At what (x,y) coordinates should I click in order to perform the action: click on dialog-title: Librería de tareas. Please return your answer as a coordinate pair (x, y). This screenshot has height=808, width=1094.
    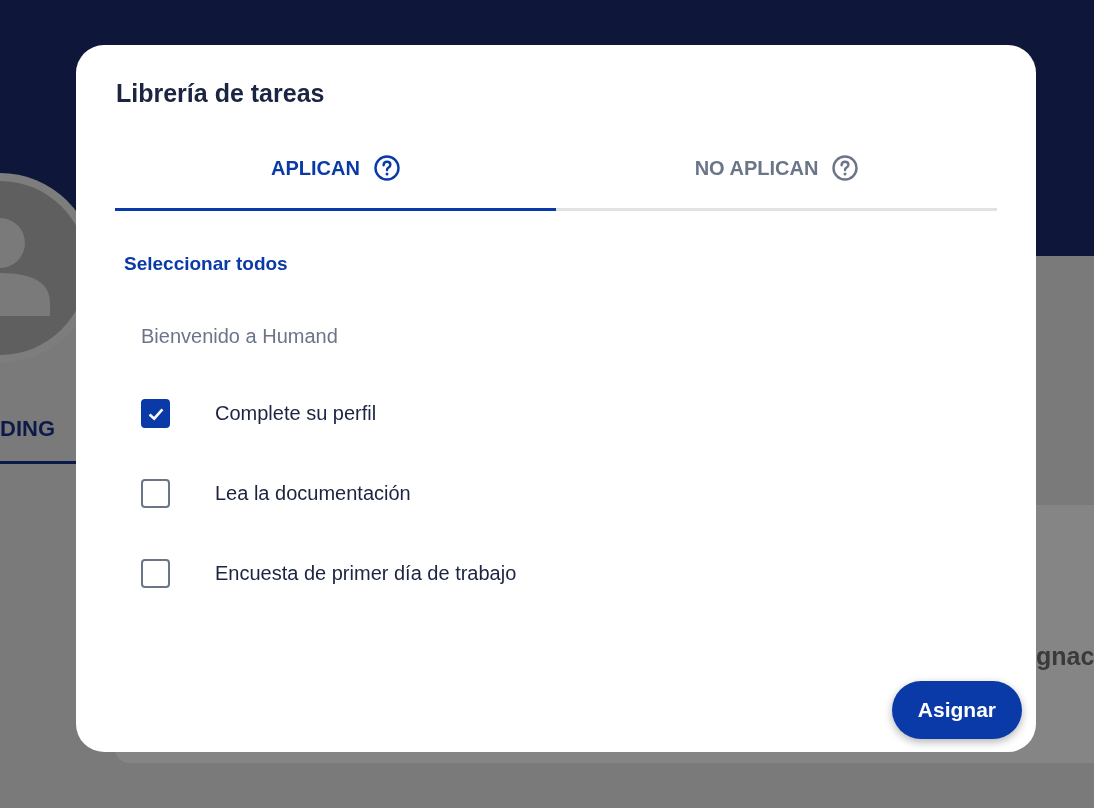
    Looking at the image, I should click on (221, 93).